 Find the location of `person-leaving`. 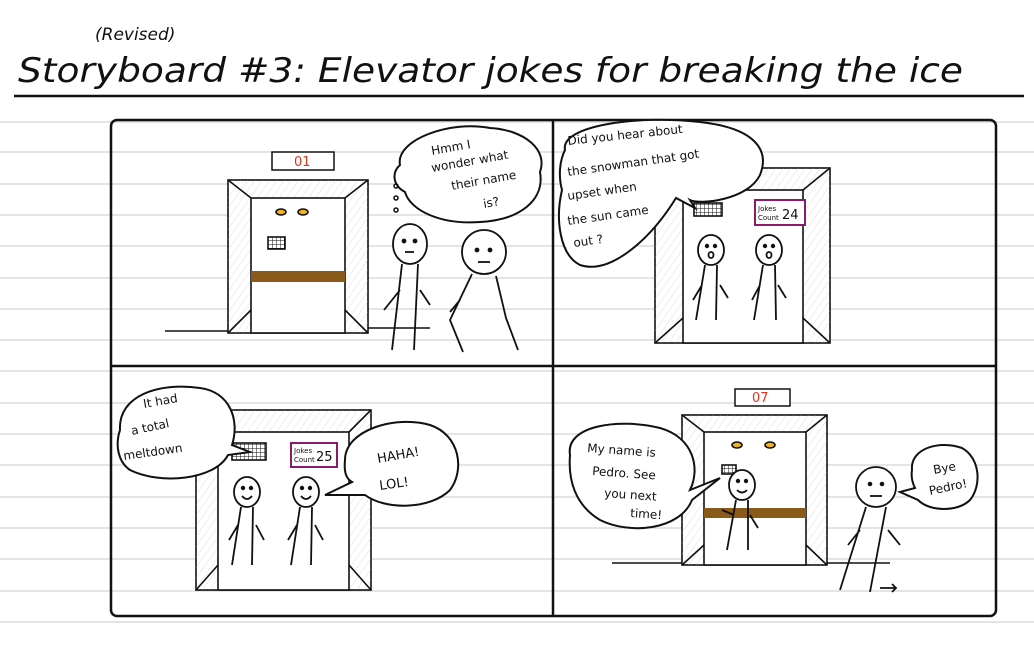

person-leaving is located at coordinates (870, 529).